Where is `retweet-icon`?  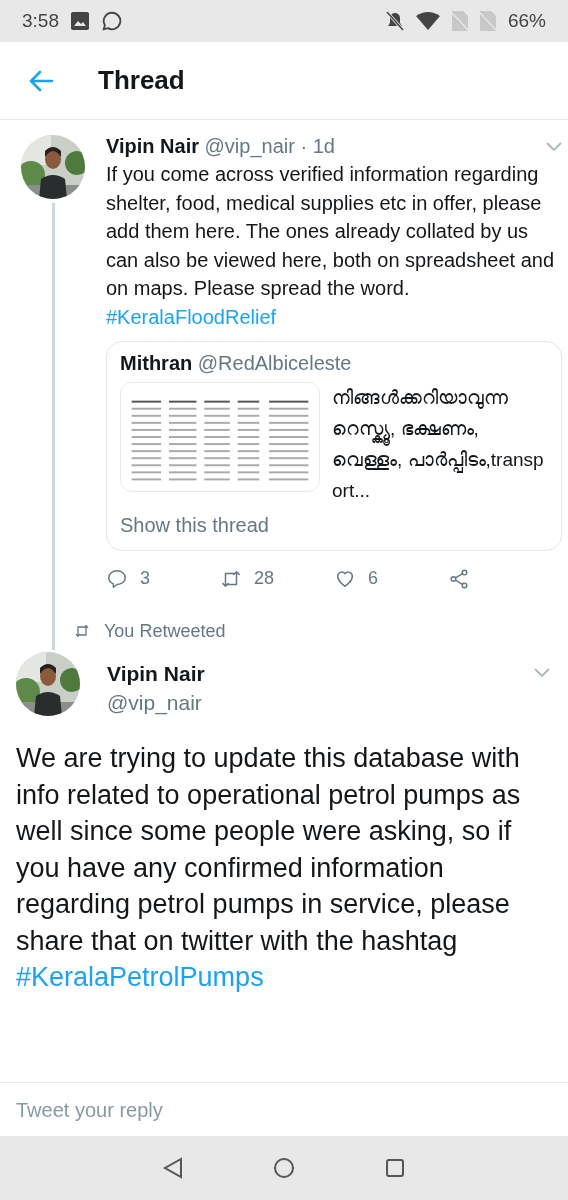
retweet-icon is located at coordinates (82, 631).